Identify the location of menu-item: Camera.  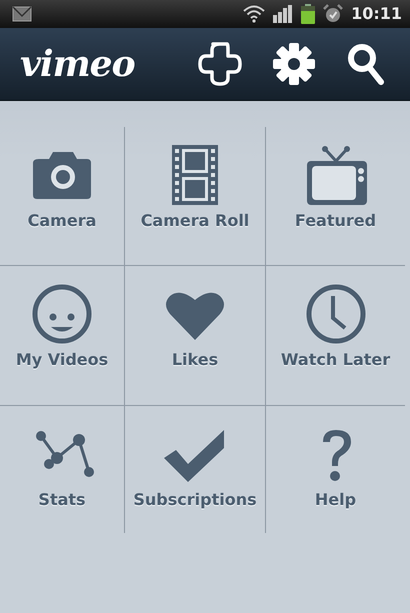
(62, 196).